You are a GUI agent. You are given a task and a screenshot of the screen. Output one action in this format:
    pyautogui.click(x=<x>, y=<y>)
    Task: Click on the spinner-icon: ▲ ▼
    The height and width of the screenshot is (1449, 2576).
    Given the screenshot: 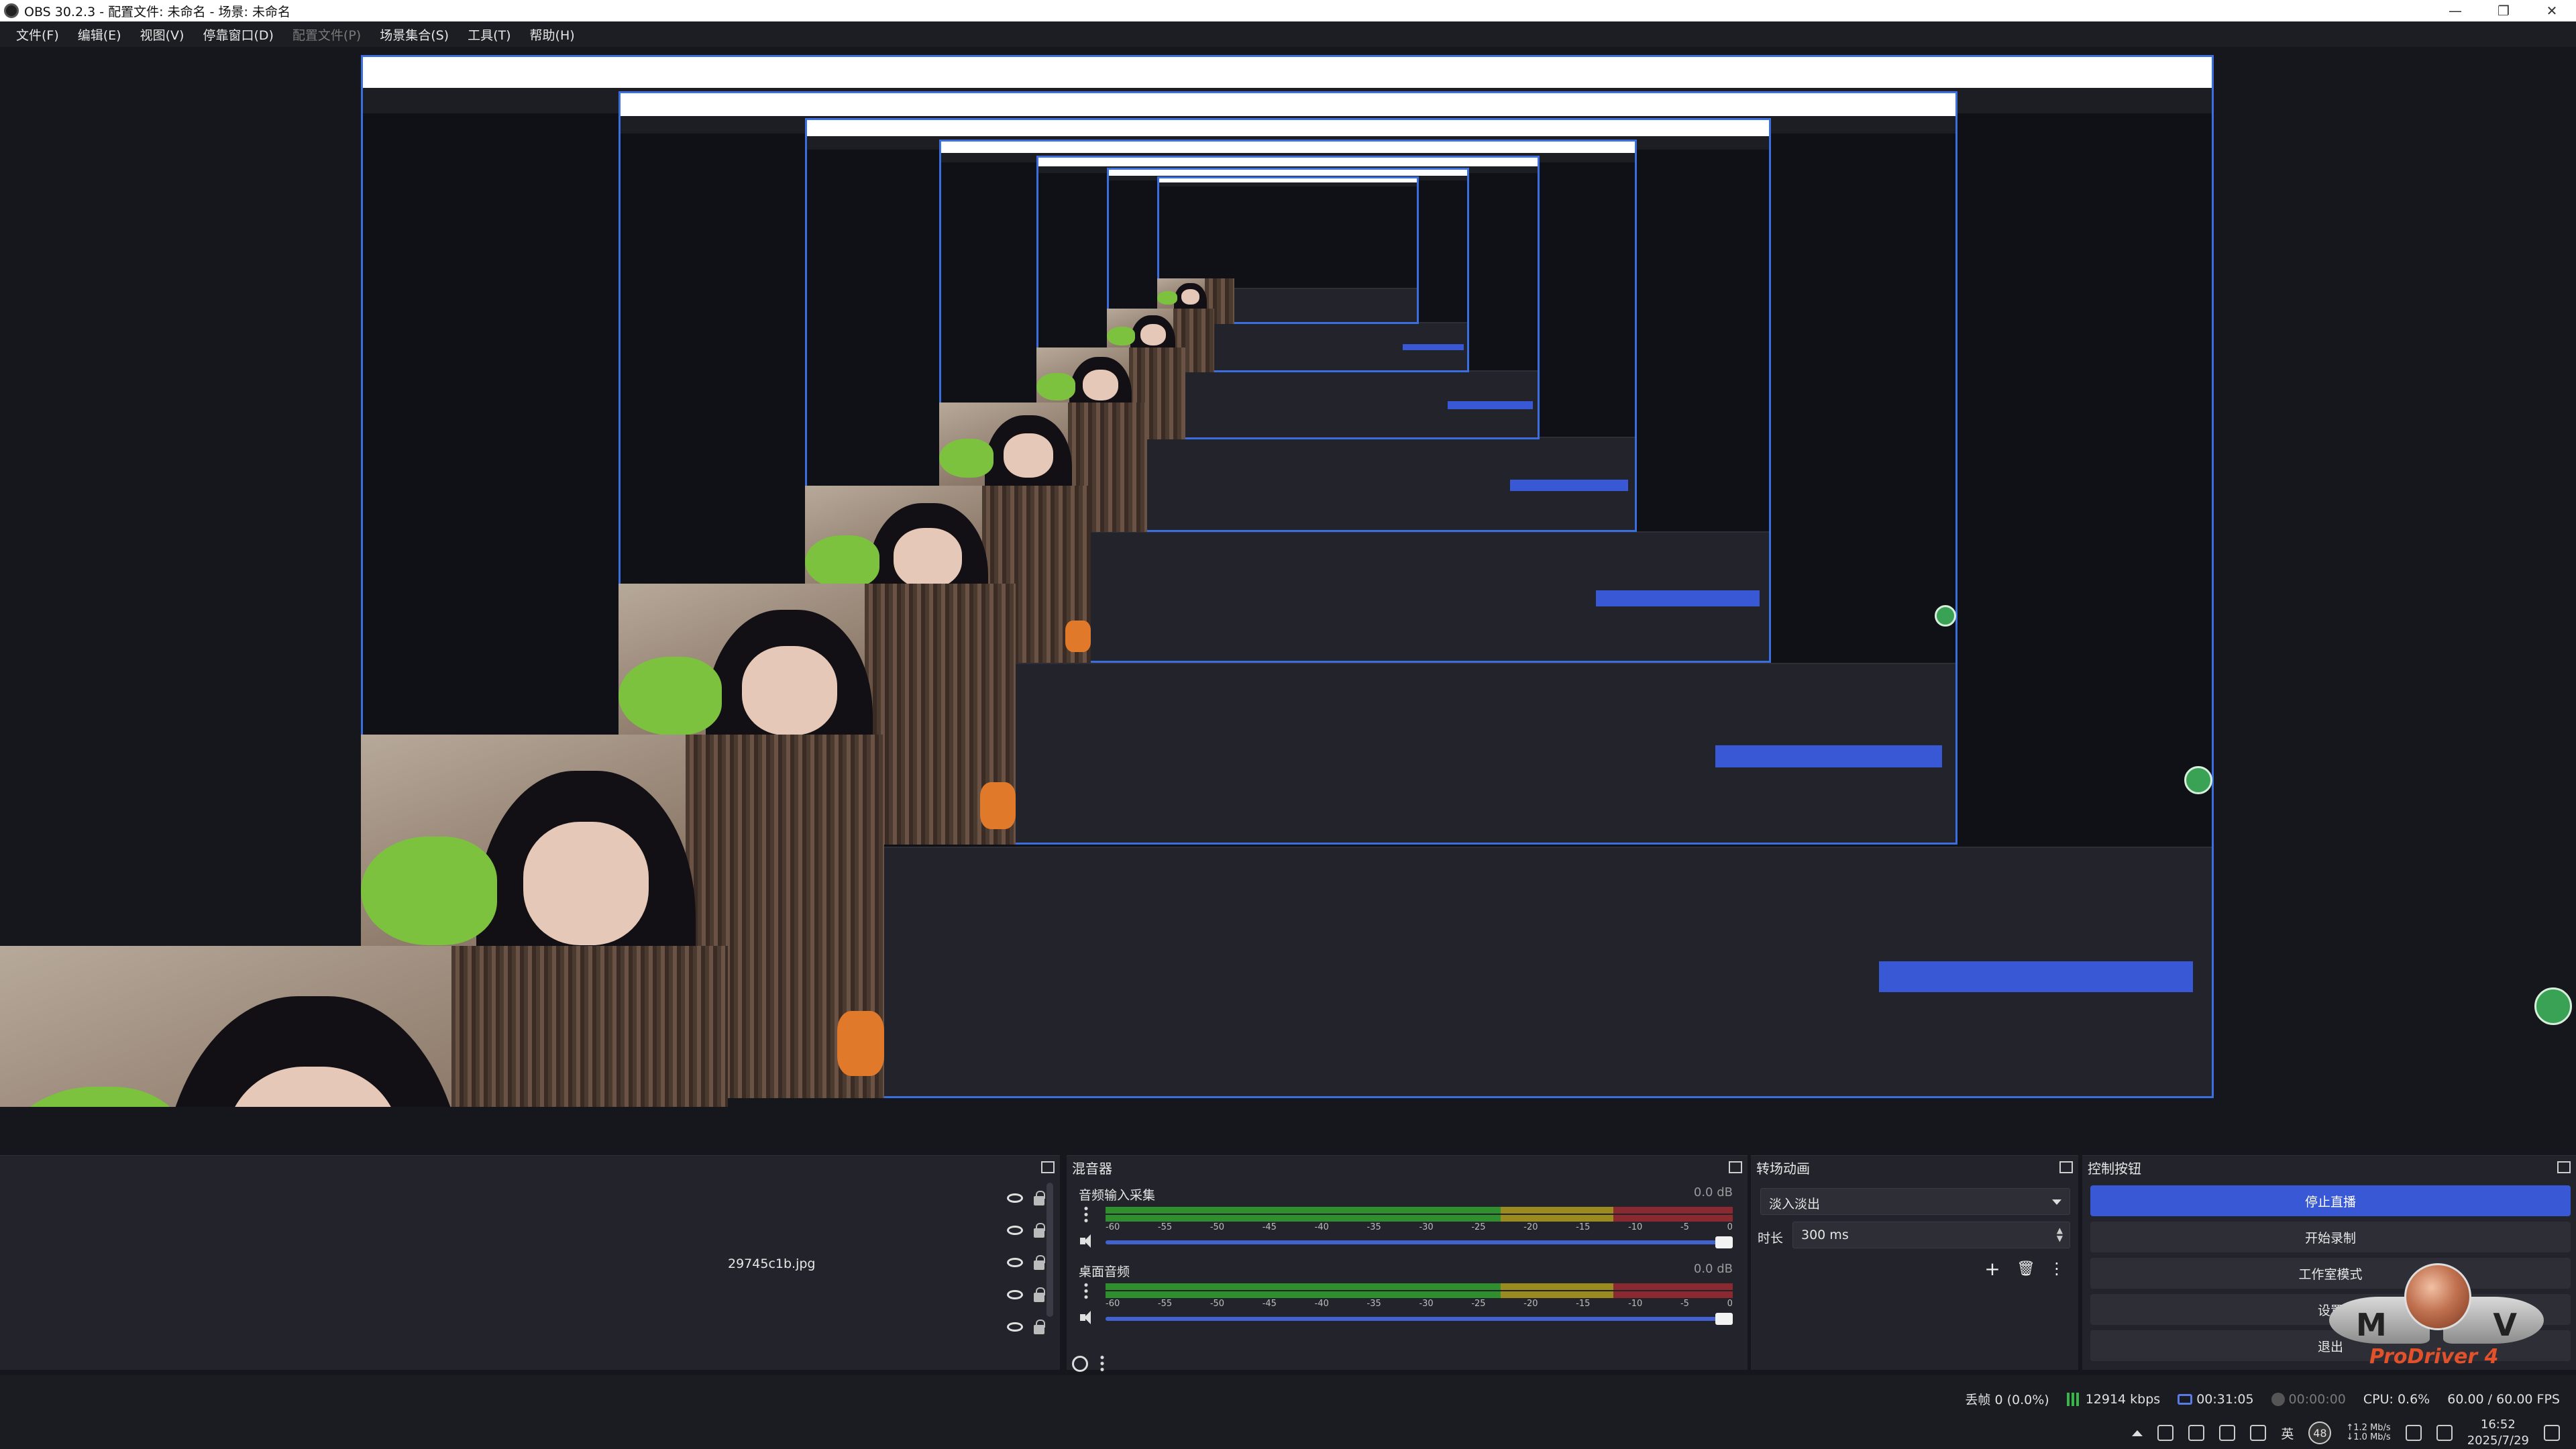 What is the action you would take?
    pyautogui.click(x=2060, y=1234)
    